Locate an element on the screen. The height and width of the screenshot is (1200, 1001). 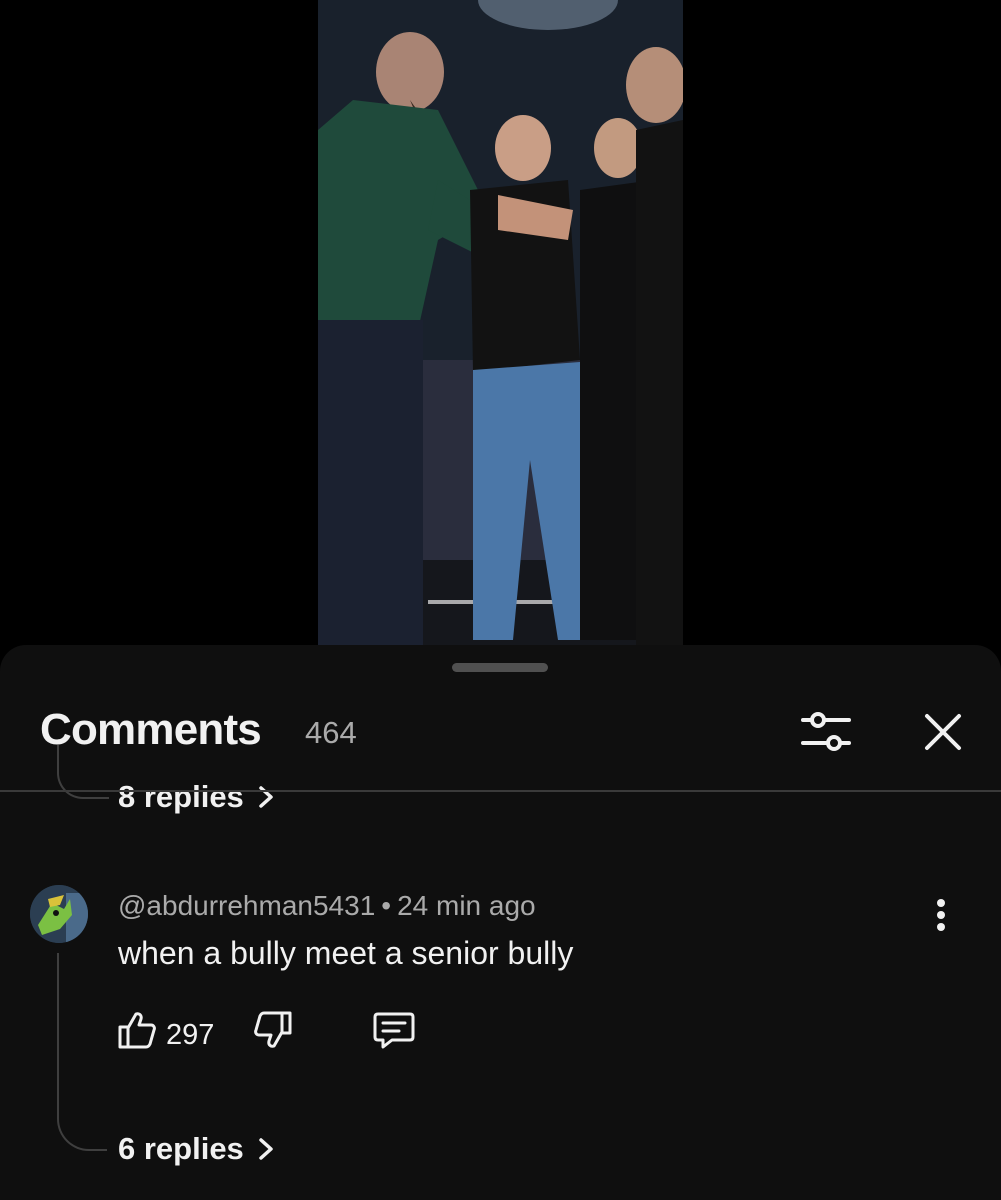
replies-label: 6 replies is located at coordinates (181, 1148).